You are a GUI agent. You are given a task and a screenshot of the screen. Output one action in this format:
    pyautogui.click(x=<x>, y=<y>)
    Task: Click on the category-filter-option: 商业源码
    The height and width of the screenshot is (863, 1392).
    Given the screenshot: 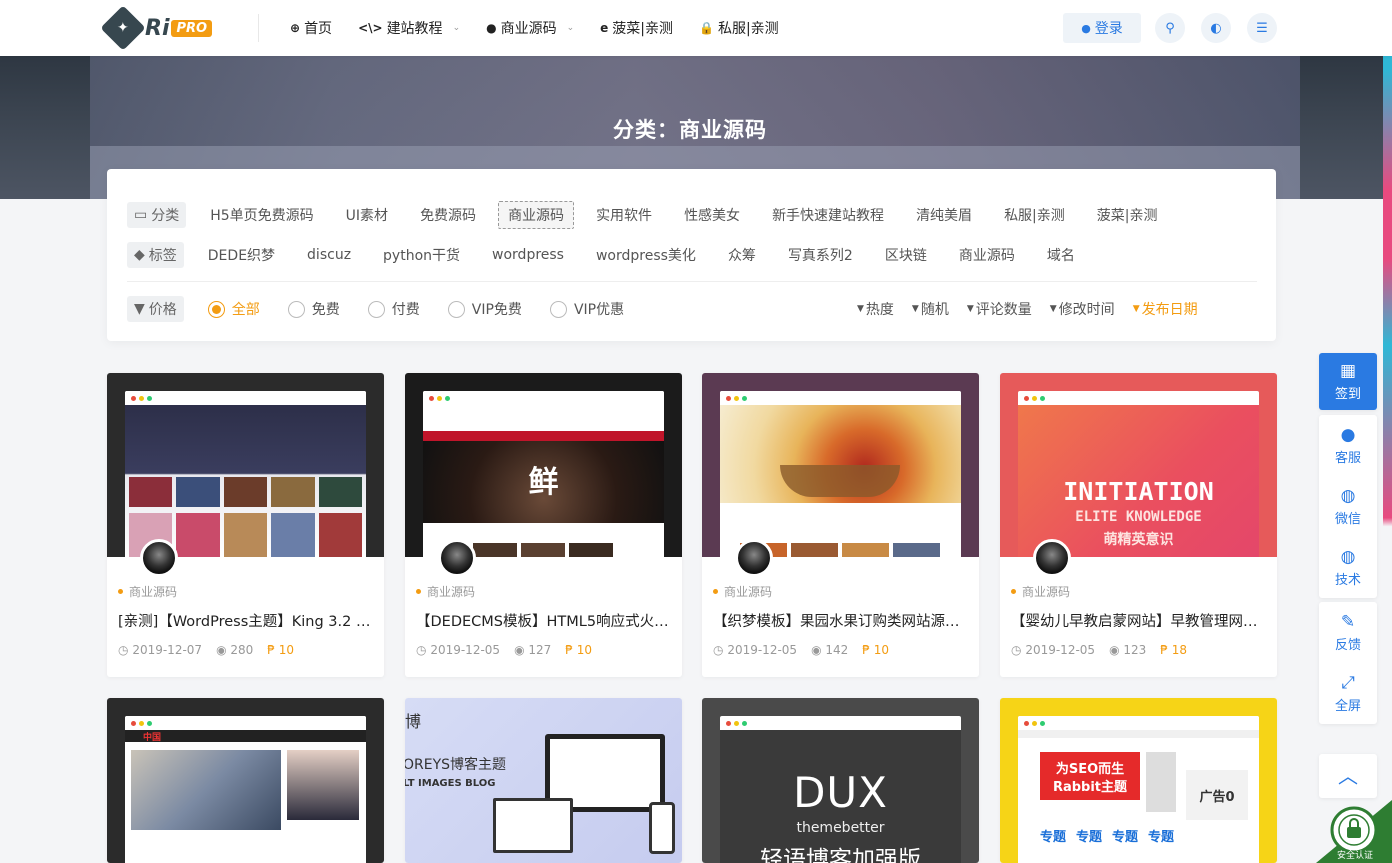 What is the action you would take?
    pyautogui.click(x=536, y=215)
    